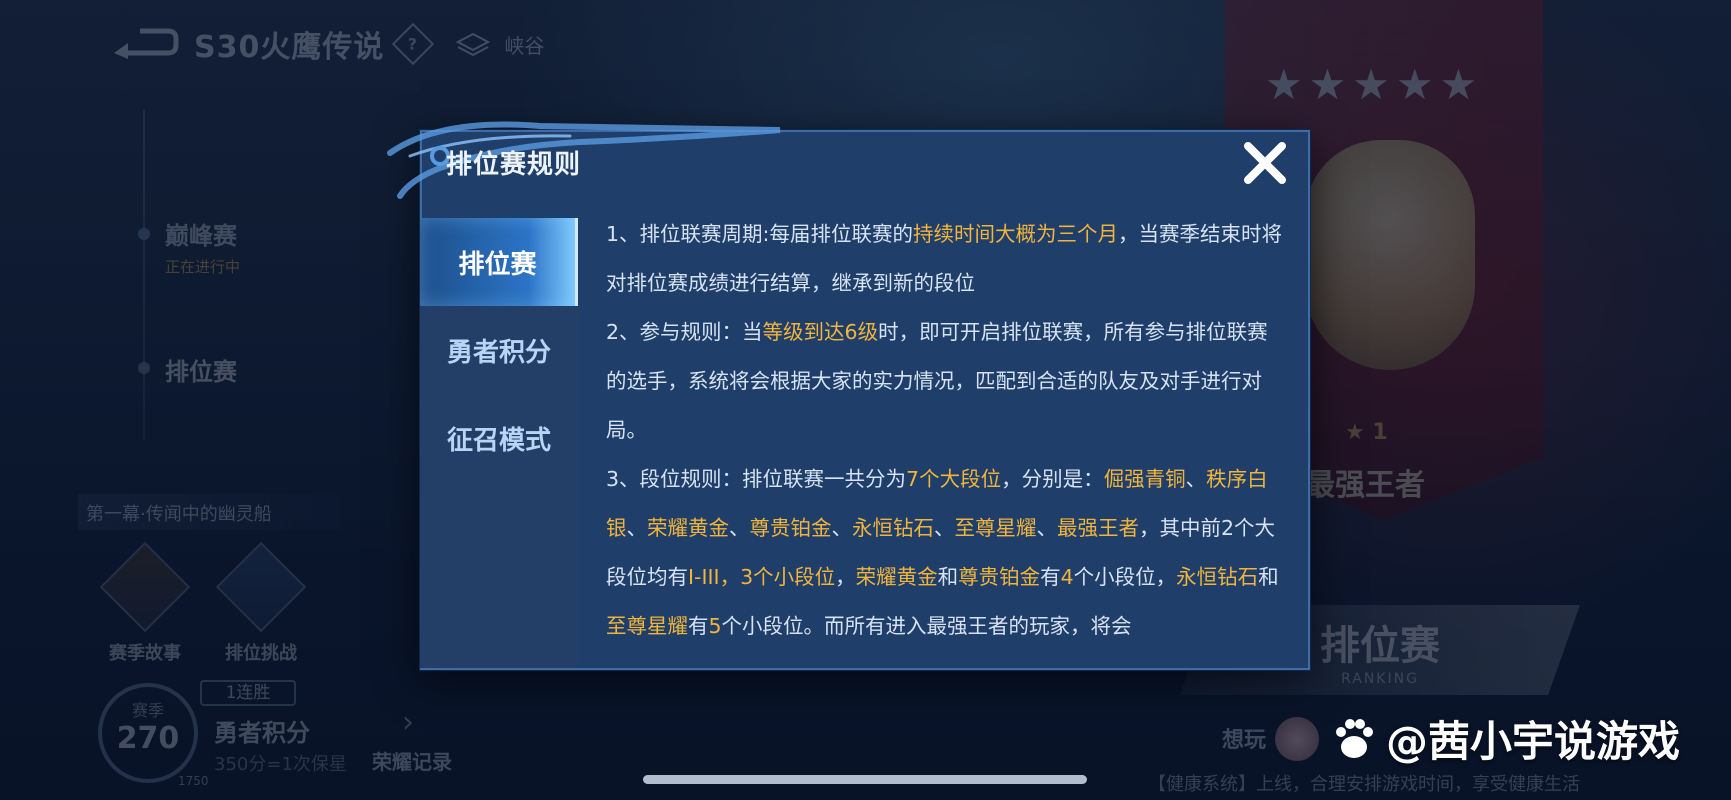 Image resolution: width=1731 pixels, height=800 pixels. Describe the element at coordinates (1067, 577) in the screenshot. I see `rule-highlight: 4` at that location.